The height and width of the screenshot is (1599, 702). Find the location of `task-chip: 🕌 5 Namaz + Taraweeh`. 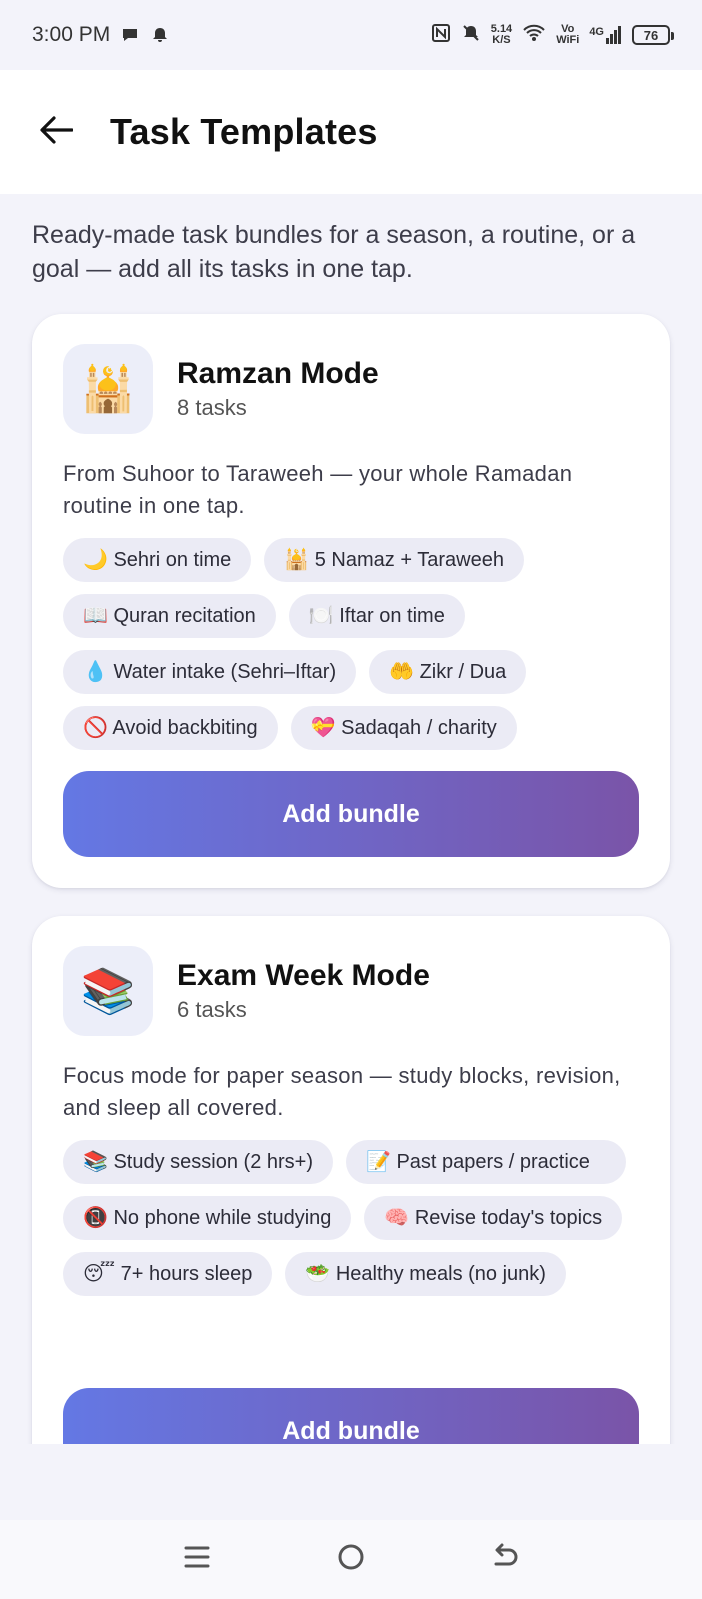

task-chip: 🕌 5 Namaz + Taraweeh is located at coordinates (394, 560).